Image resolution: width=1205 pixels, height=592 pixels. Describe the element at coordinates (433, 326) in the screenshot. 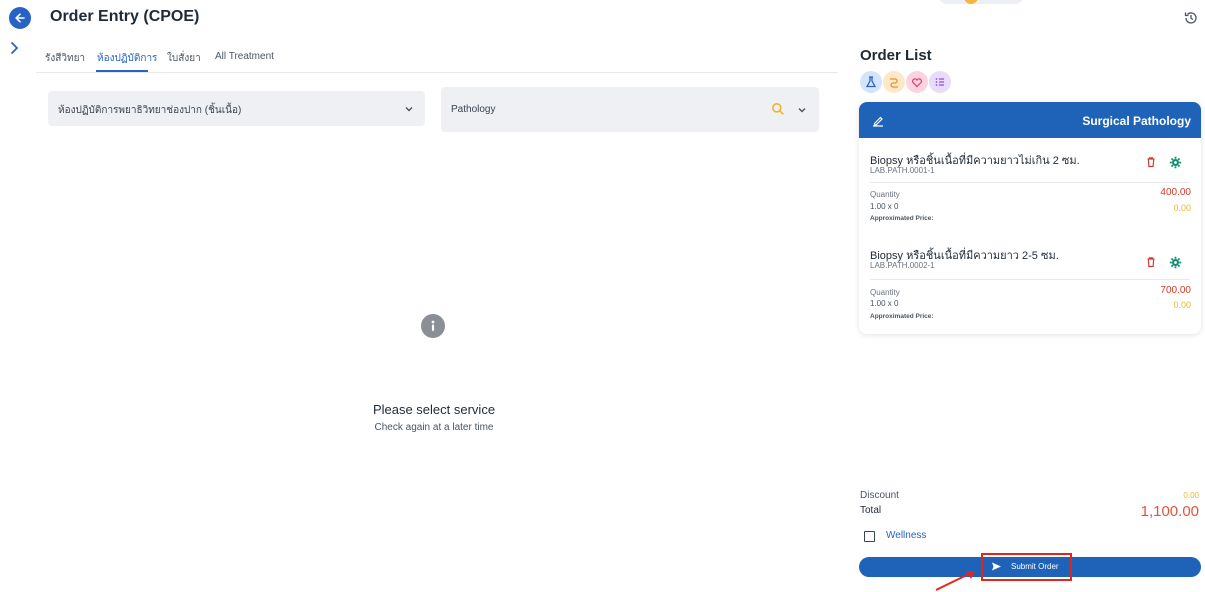

I see `info-icon` at that location.